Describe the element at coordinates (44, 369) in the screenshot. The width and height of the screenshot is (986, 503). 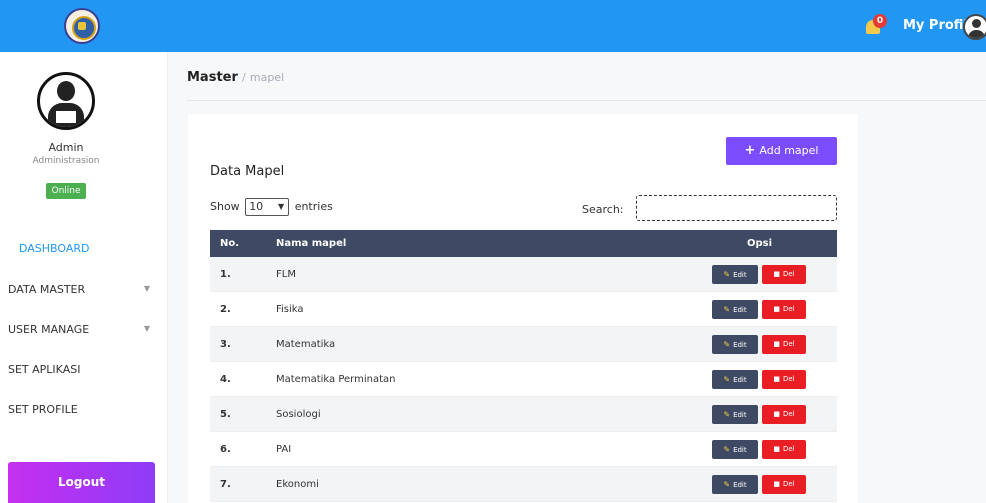
I see `sidebar-item-label: SET APLIKASI` at that location.